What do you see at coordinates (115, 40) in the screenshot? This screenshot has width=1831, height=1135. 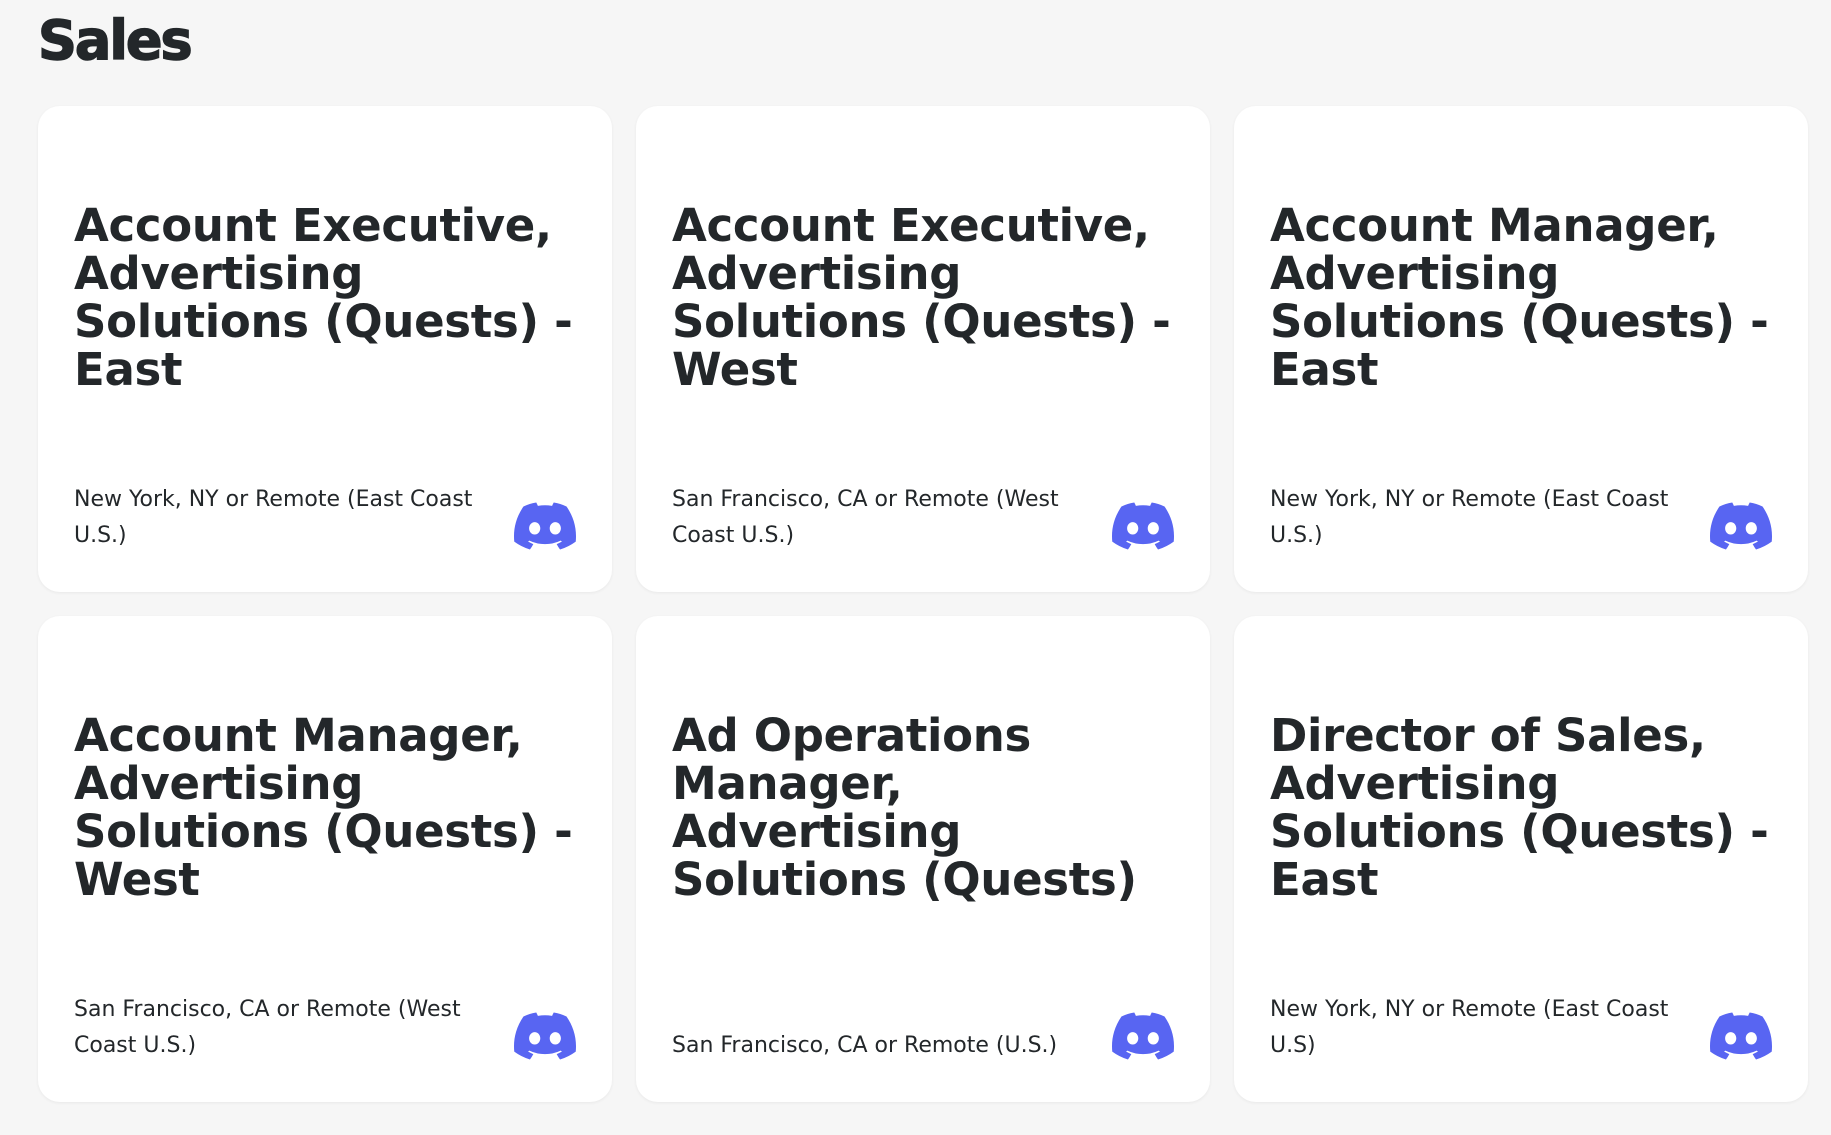 I see `section-title: Sales` at bounding box center [115, 40].